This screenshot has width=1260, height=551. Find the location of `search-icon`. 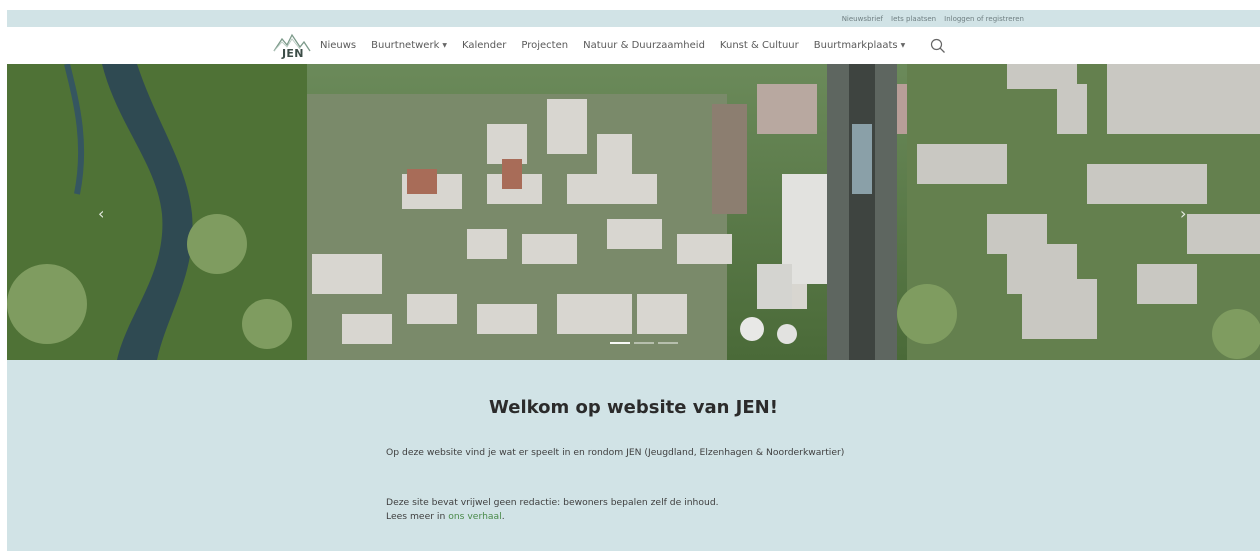

search-icon is located at coordinates (938, 46).